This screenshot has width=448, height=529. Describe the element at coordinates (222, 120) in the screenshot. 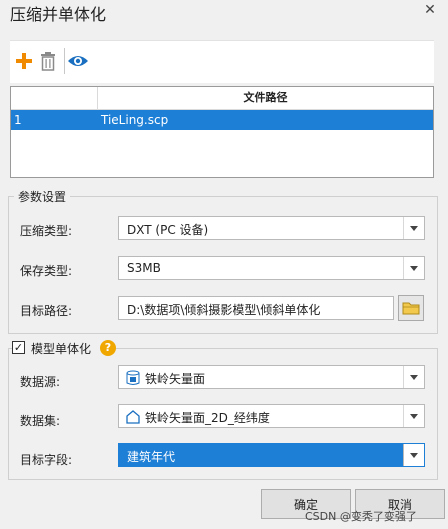

I see `table-row: 1 TieLing.scp` at that location.